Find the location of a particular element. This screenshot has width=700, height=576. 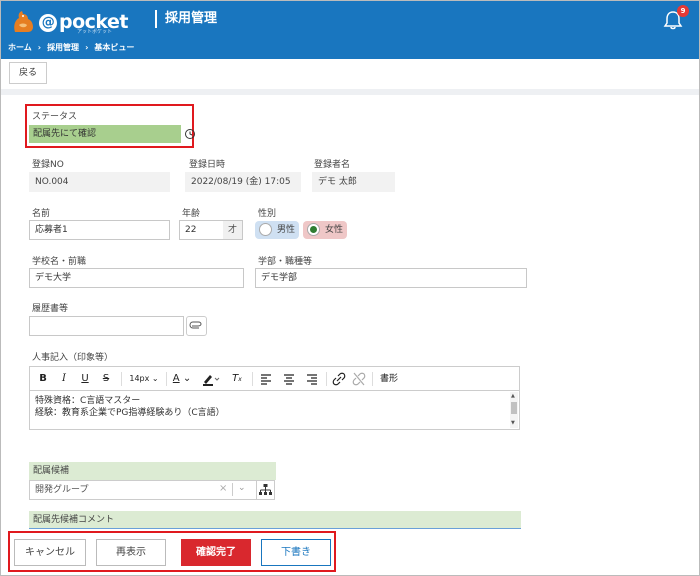

italic-icon: I is located at coordinates (64, 379).